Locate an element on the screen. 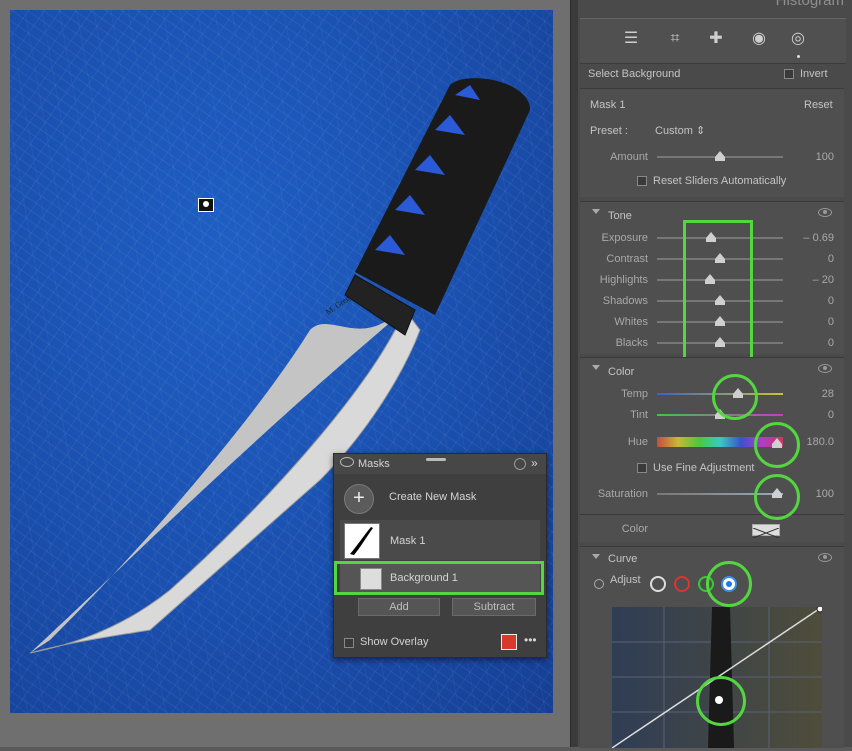 Image resolution: width=852 pixels, height=751 pixels. fine-adjustment-checkbox is located at coordinates (642, 468).